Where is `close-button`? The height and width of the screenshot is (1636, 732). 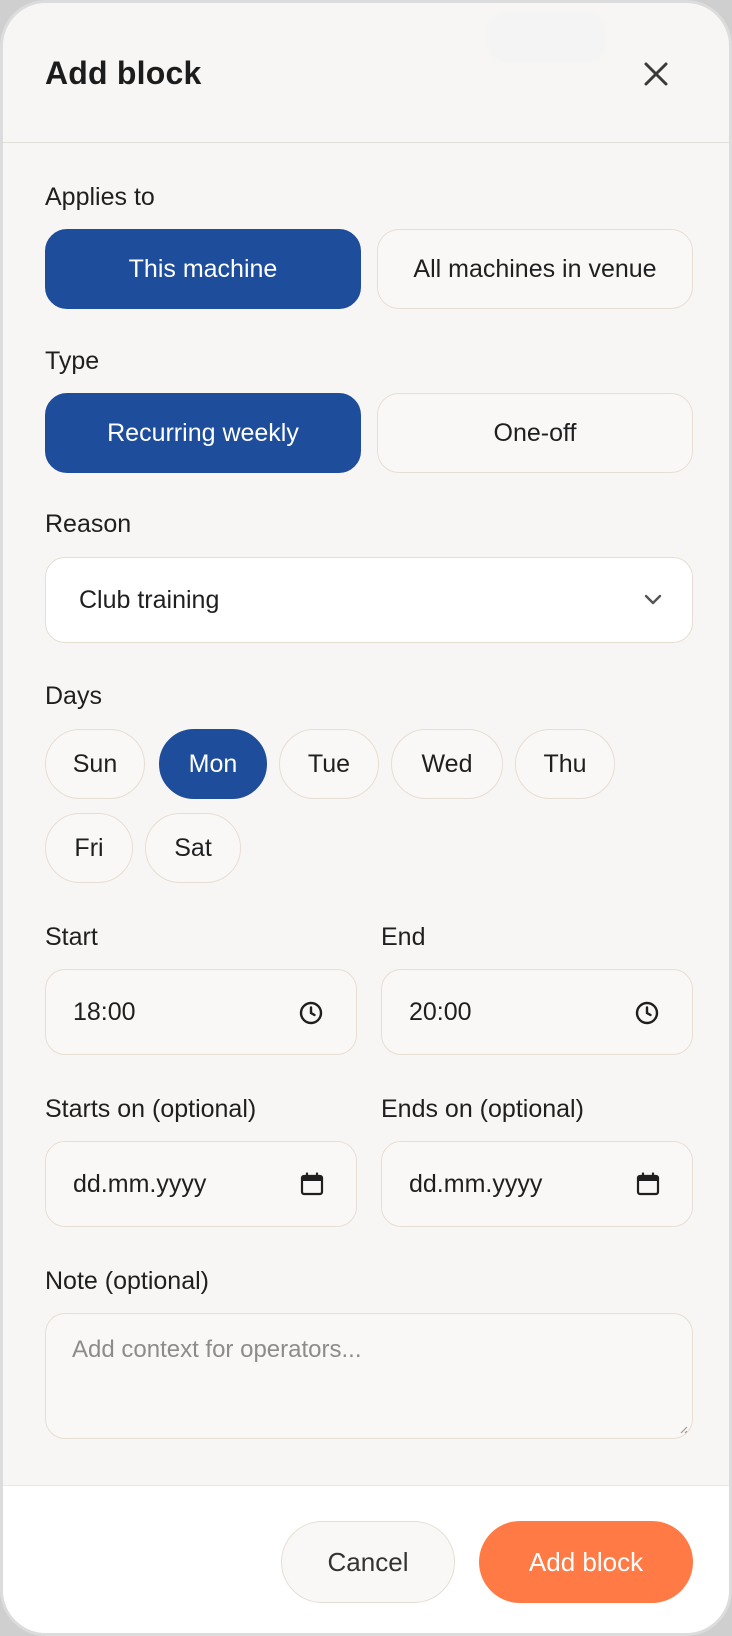
close-button is located at coordinates (656, 74).